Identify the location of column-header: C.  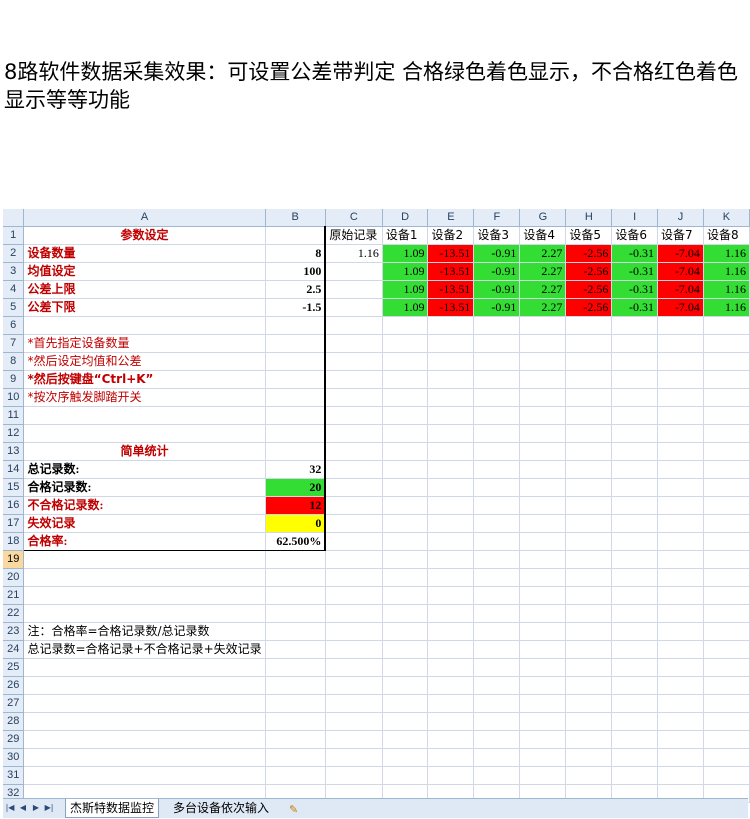
(354, 218).